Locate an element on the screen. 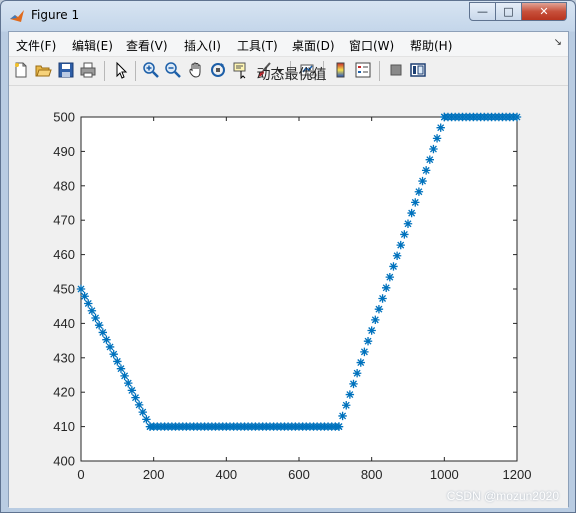 The width and height of the screenshot is (576, 513). menu-edit: 编辑(E) is located at coordinates (92, 45).